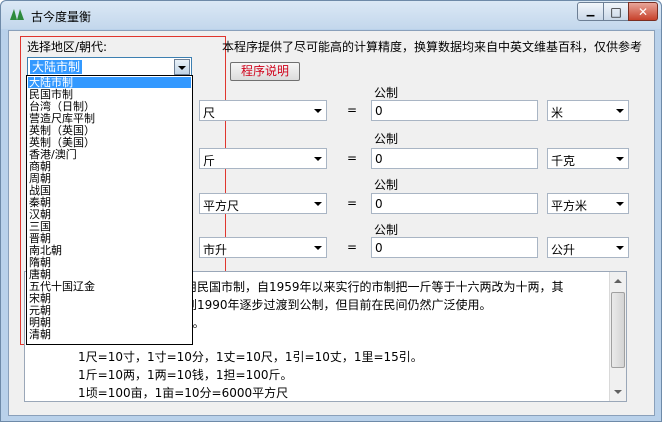 The height and width of the screenshot is (422, 662). I want to click on window-title: 古今度量衡, so click(61, 17).